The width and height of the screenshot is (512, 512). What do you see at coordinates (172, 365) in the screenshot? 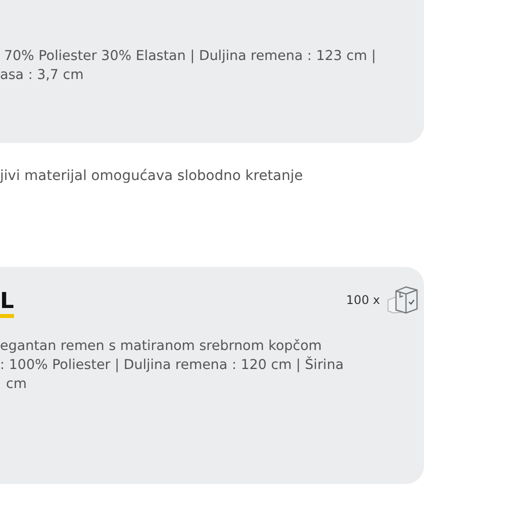
I see `product-details: : 100% Poliester | Duljina remena : 120 cm | Širina` at bounding box center [172, 365].